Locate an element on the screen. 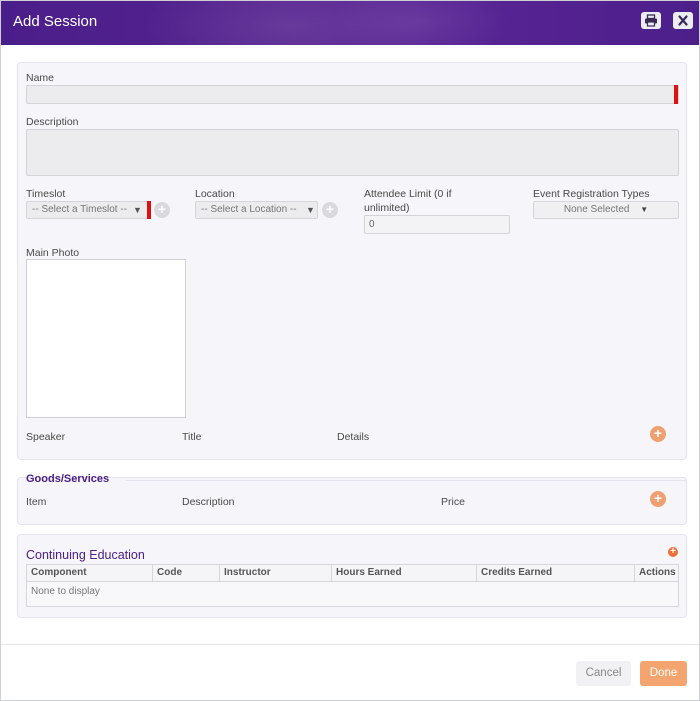 The height and width of the screenshot is (701, 700). print-icon is located at coordinates (651, 20).